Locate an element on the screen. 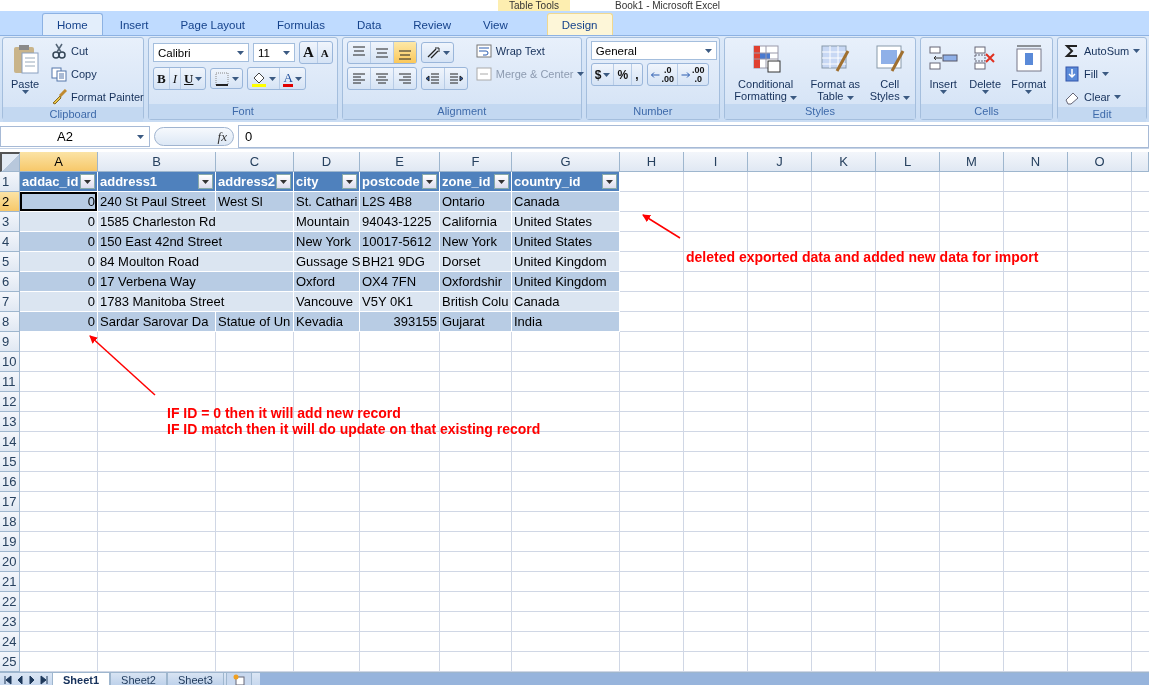 The image size is (1149, 685). column-header: C is located at coordinates (255, 162).